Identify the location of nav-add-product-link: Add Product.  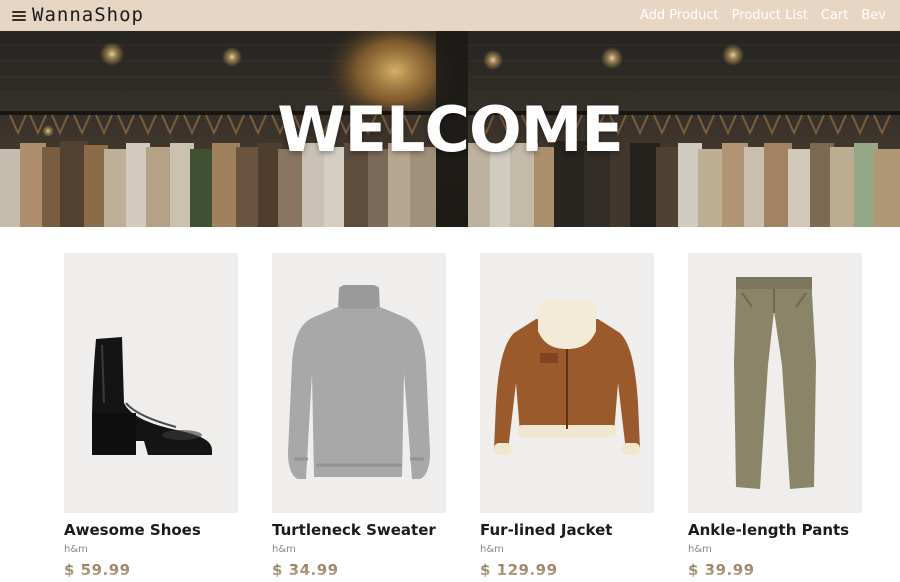
(679, 15).